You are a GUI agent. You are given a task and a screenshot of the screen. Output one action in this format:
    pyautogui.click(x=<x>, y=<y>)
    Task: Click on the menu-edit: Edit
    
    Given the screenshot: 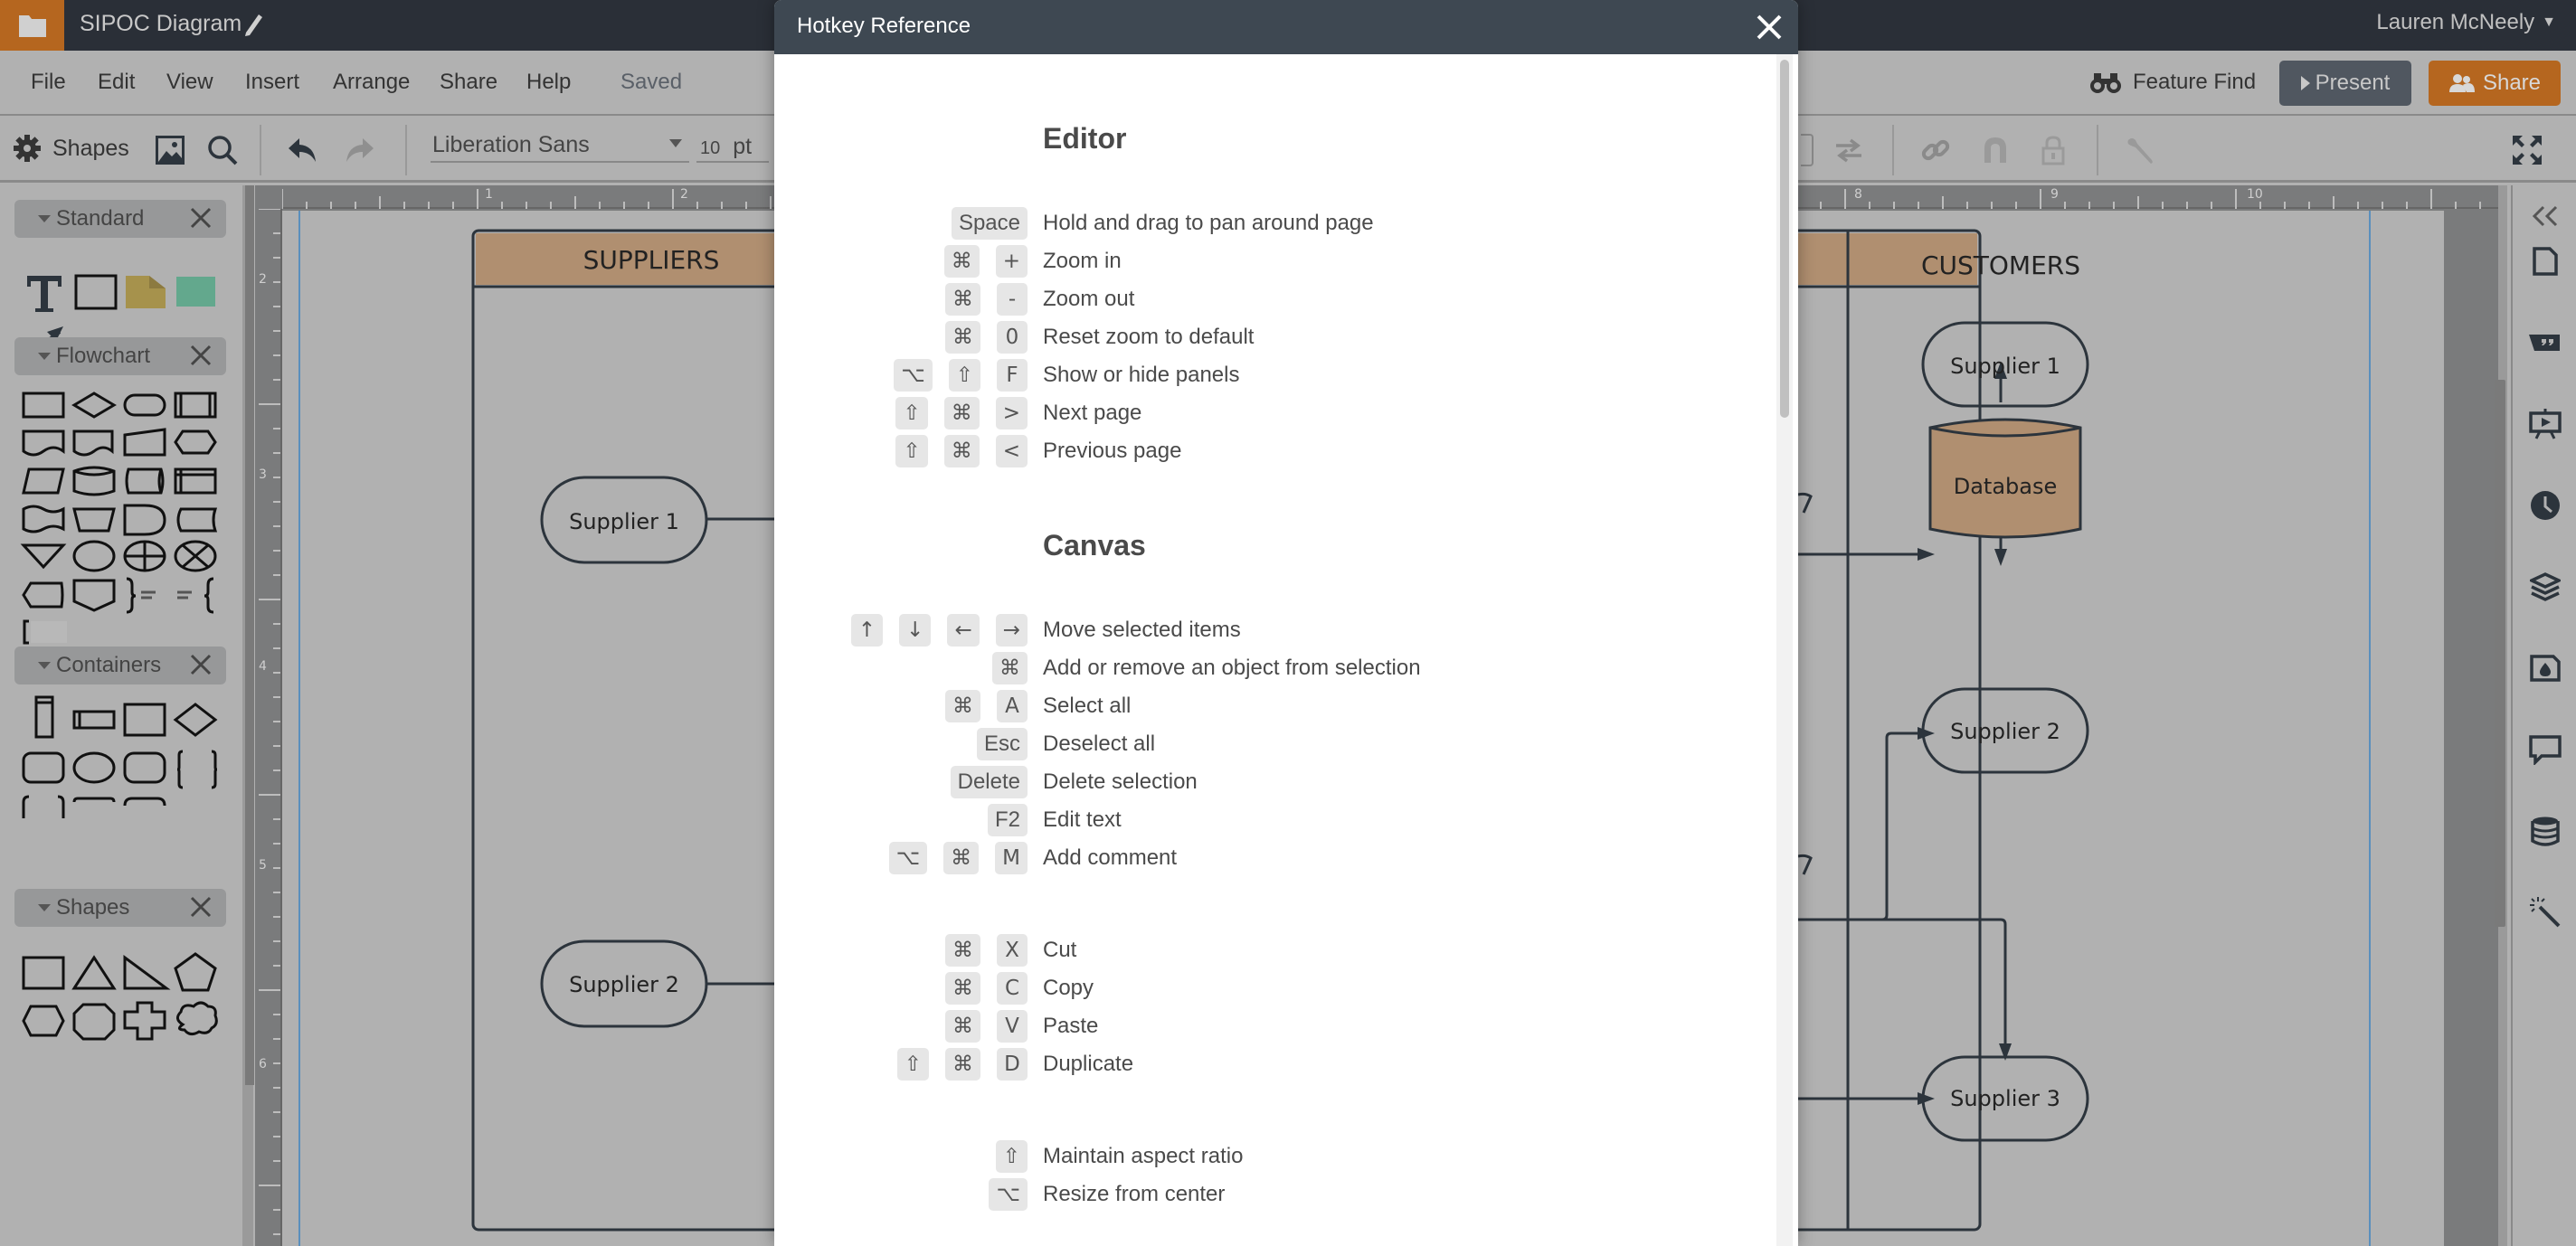 What is the action you would take?
    pyautogui.click(x=116, y=83)
    